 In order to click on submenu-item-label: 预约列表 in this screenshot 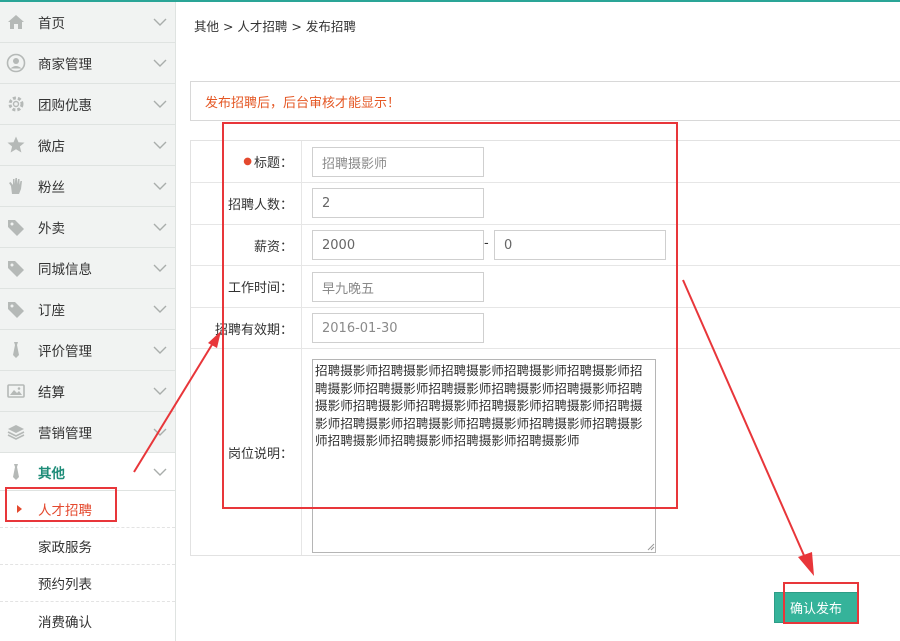, I will do `click(65, 585)`.